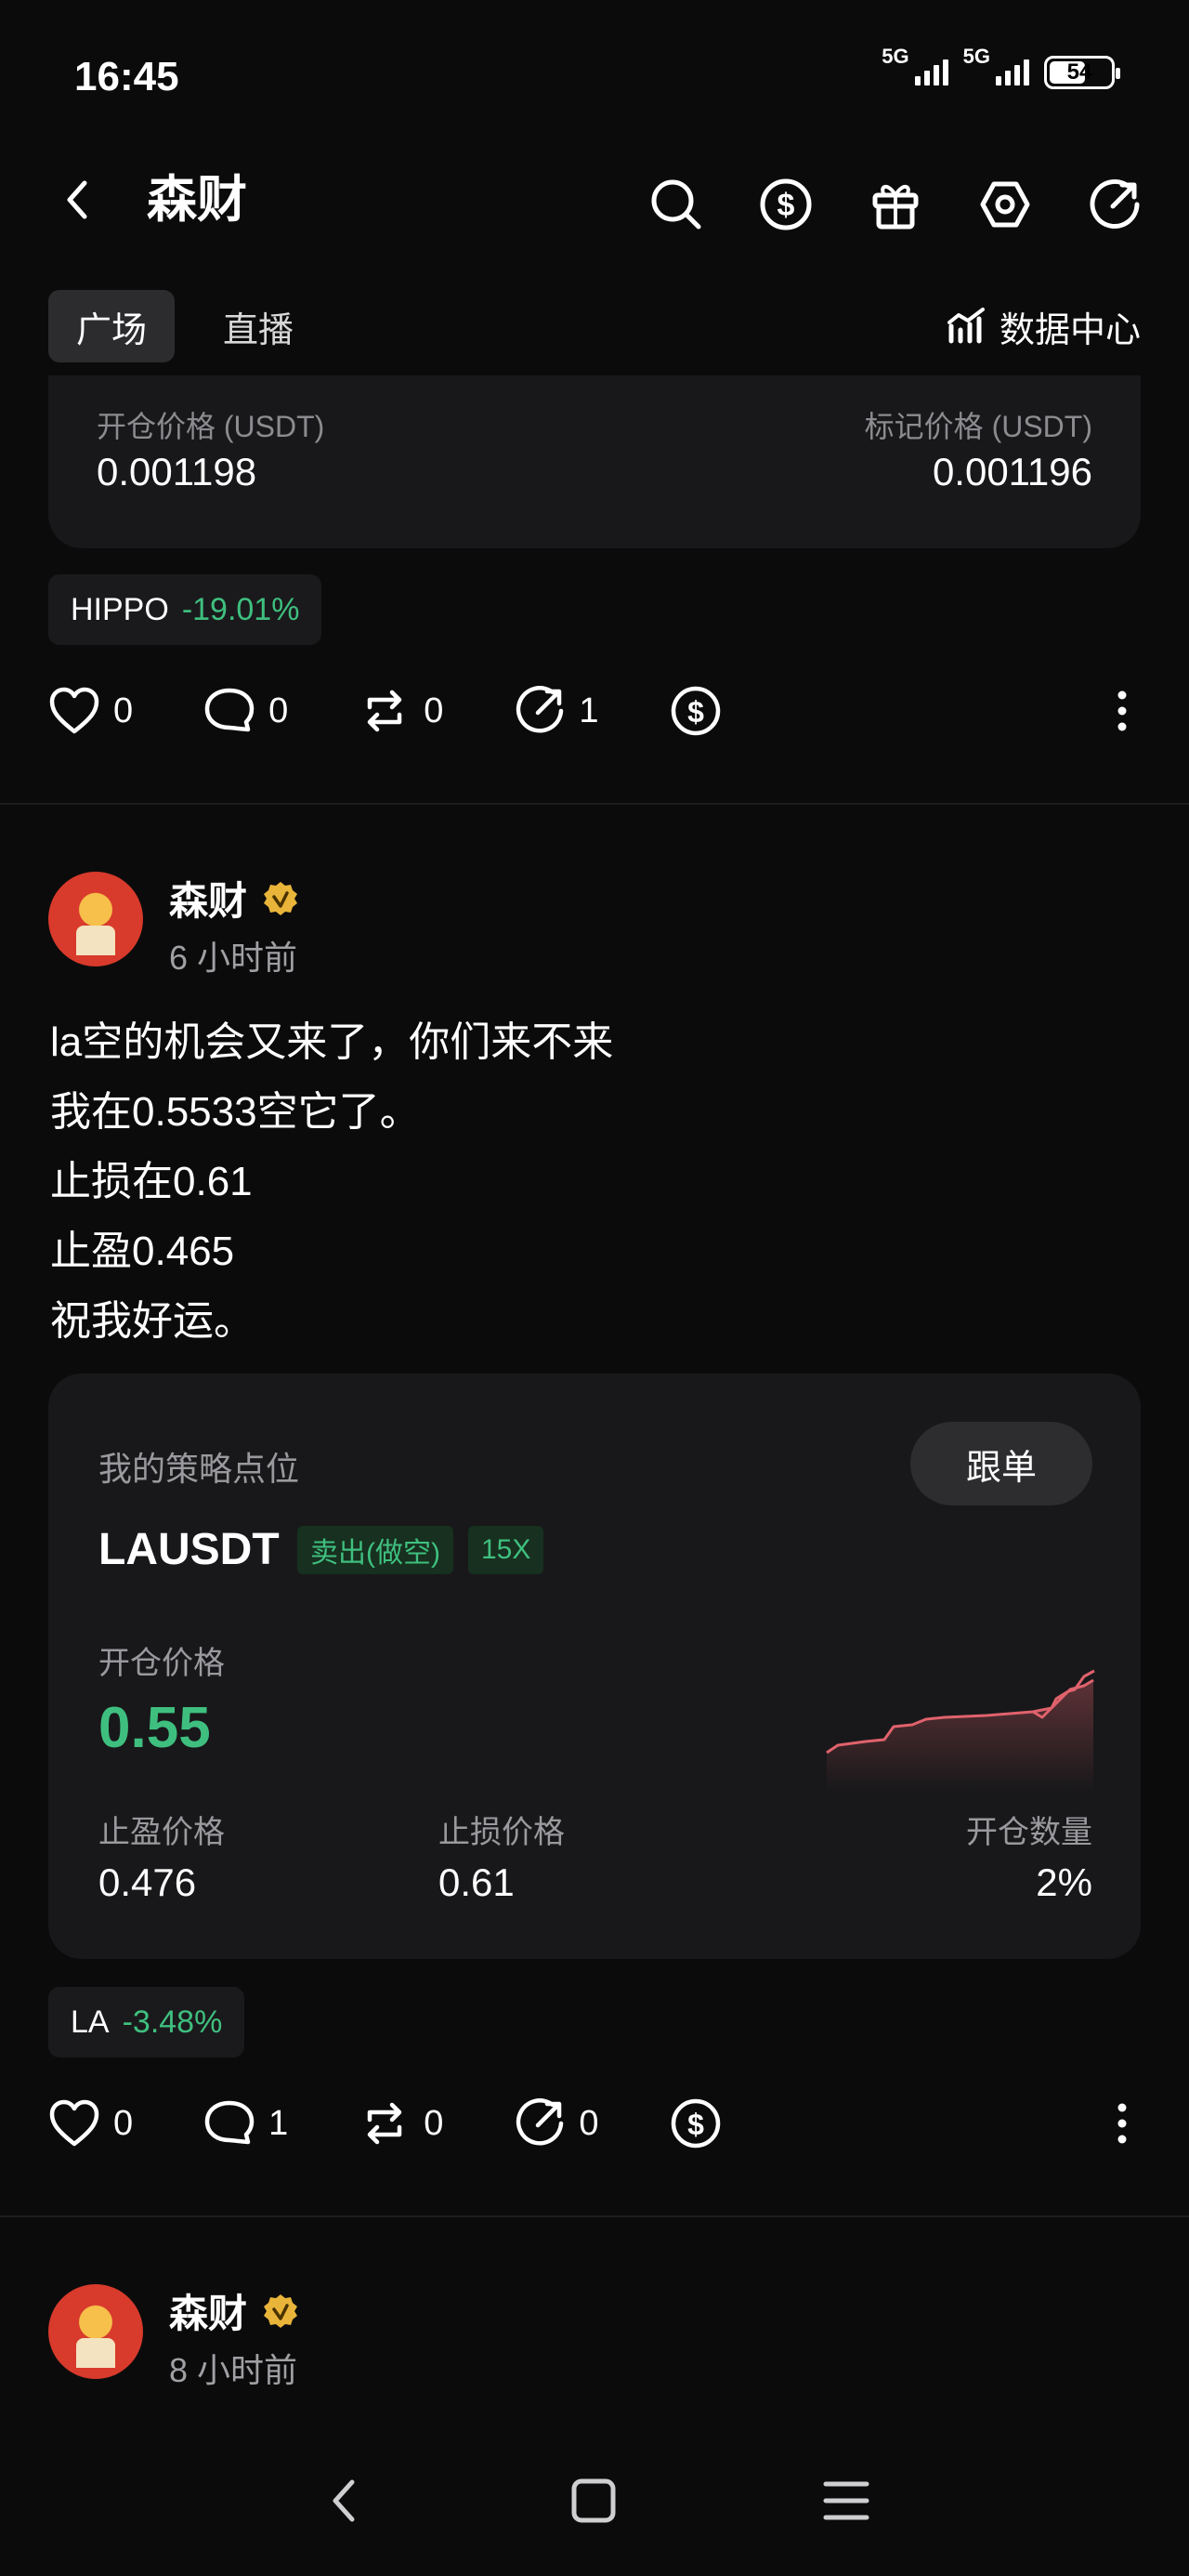  I want to click on trade-symbol: LAUSDT, so click(189, 1549).